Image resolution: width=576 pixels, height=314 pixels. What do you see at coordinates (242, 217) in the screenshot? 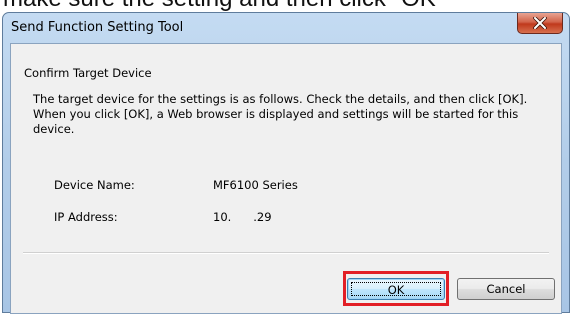
I see `ip-address-value: 10. .29` at bounding box center [242, 217].